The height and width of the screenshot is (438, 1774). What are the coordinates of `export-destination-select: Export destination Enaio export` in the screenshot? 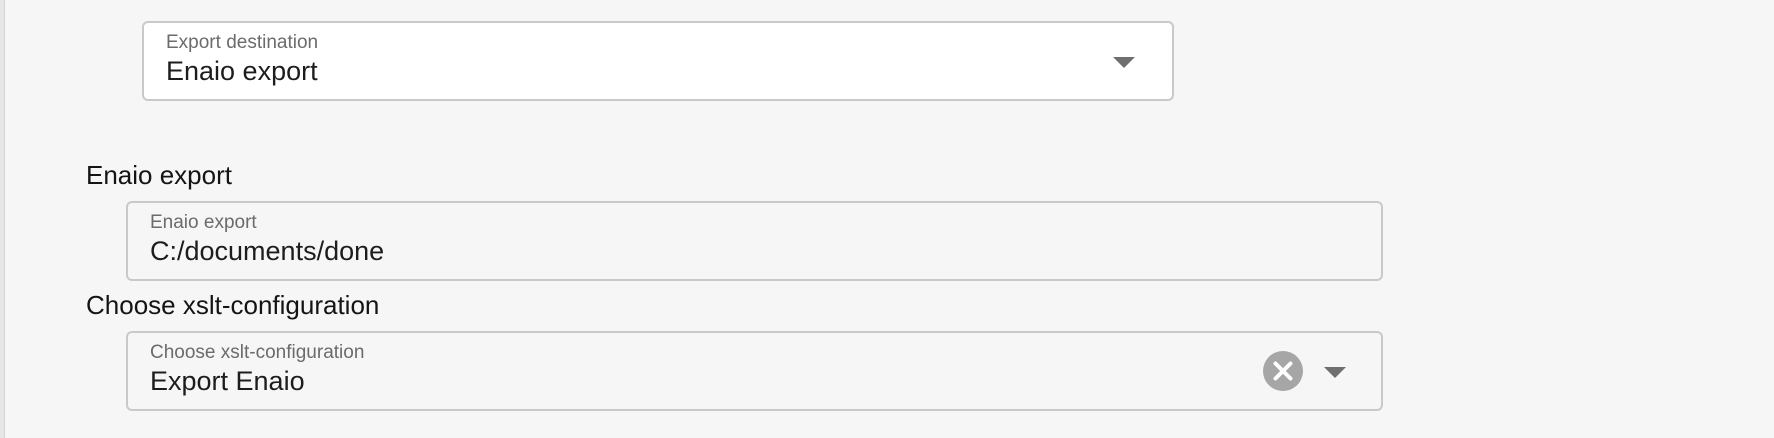 It's located at (658, 61).